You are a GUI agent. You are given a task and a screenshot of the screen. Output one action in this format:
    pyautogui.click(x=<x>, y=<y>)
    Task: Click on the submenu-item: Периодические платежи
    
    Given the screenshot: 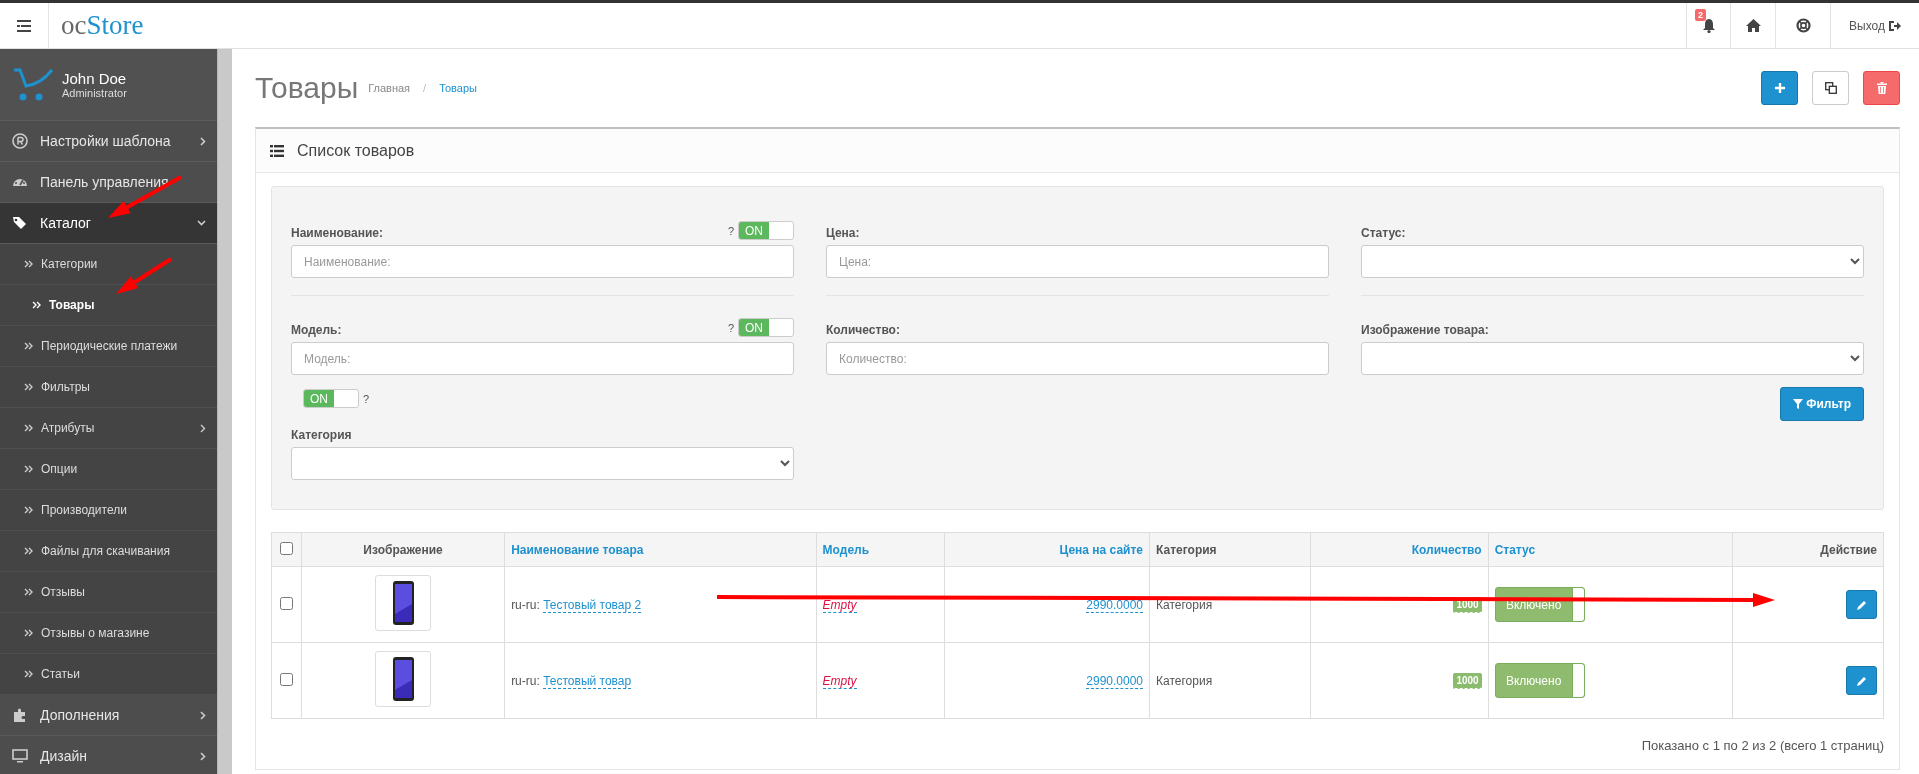 What is the action you would take?
    pyautogui.click(x=109, y=346)
    